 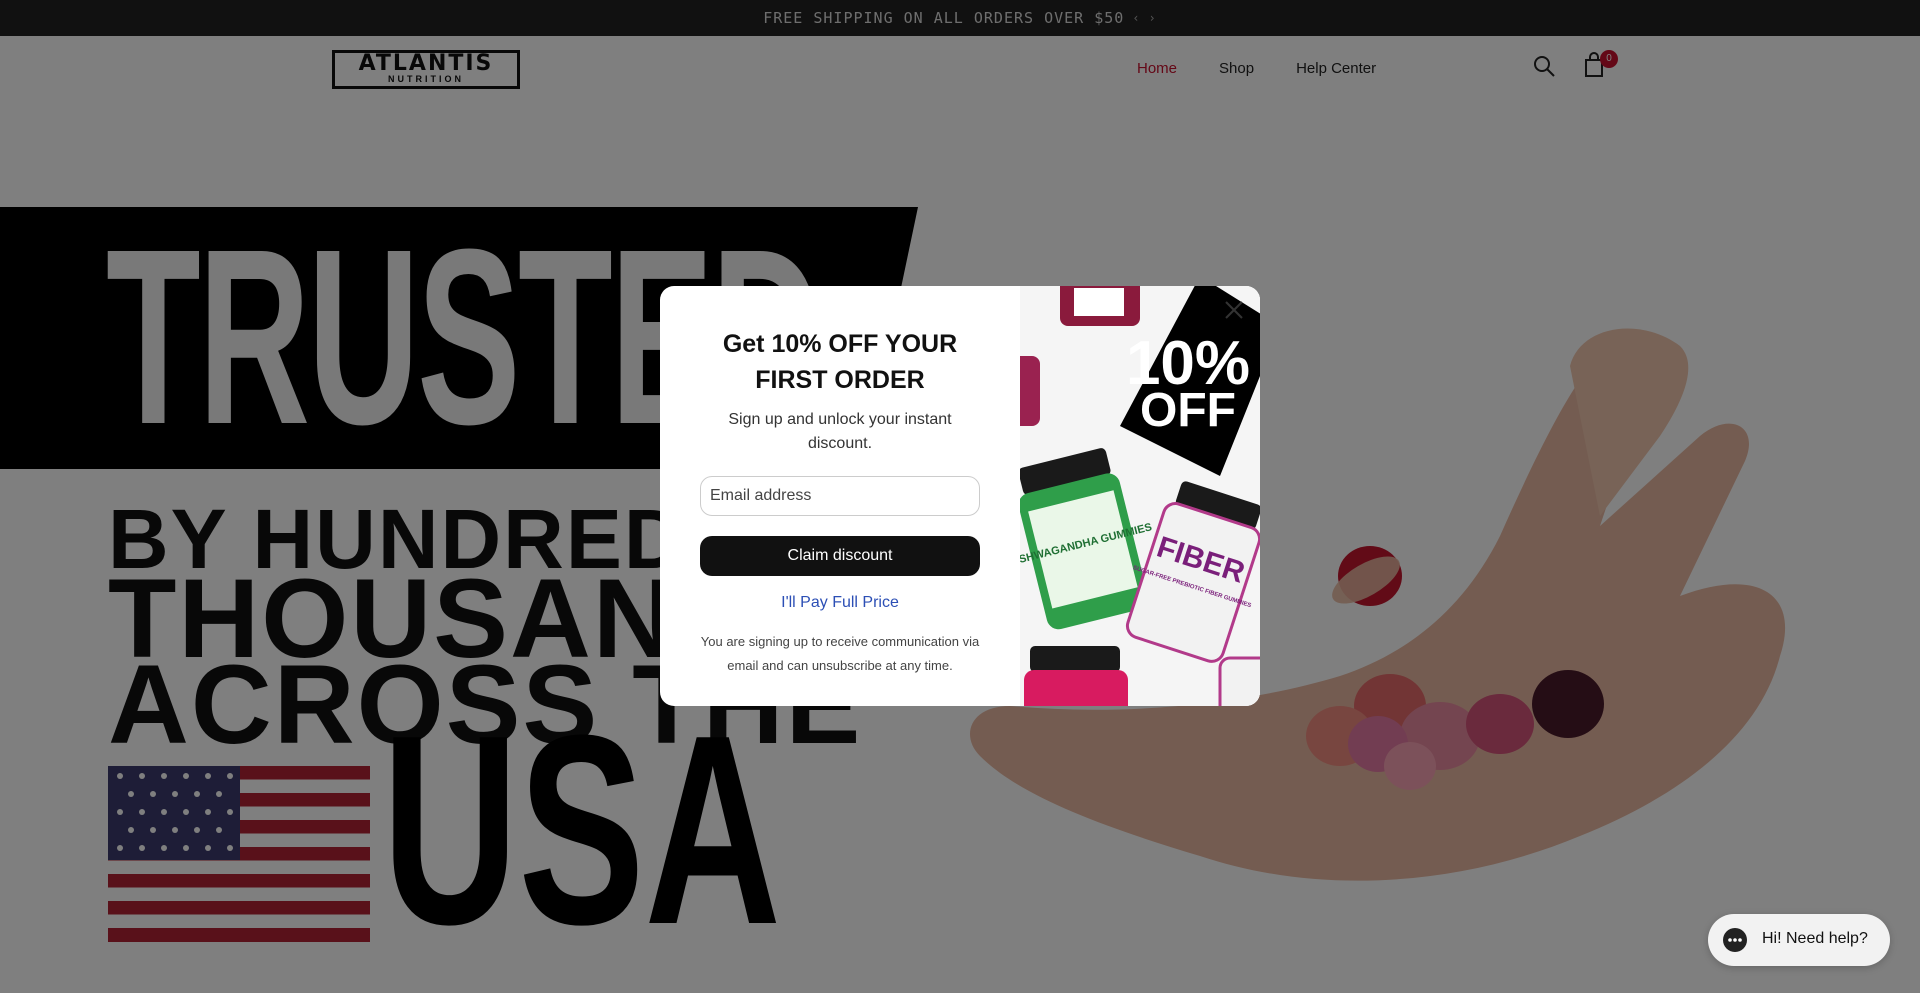 What do you see at coordinates (840, 362) in the screenshot?
I see `popup-title: Get 10% OFF YOUR FIRST ORDER` at bounding box center [840, 362].